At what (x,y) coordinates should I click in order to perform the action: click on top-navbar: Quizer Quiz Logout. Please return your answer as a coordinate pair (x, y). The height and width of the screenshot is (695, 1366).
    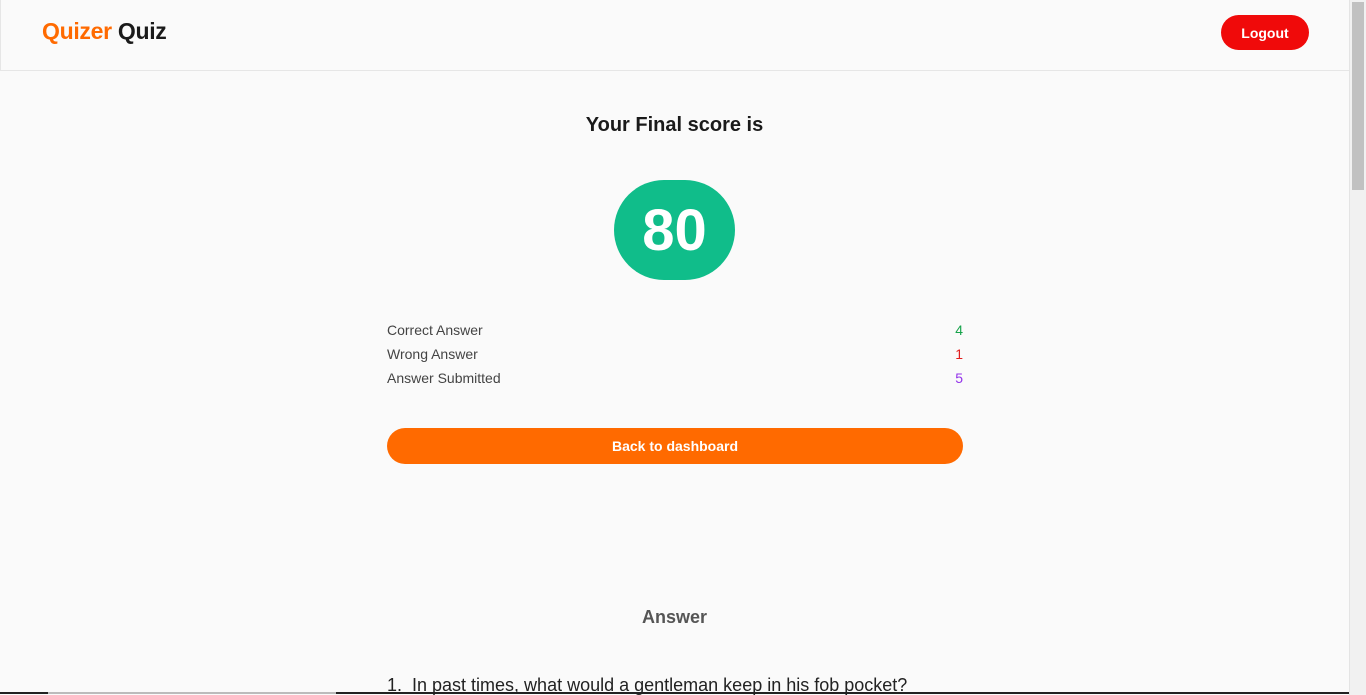
    Looking at the image, I should click on (674, 35).